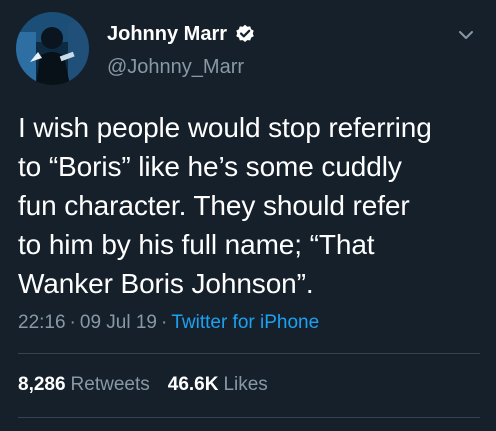 The image size is (496, 431). Describe the element at coordinates (167, 34) in the screenshot. I see `author-display-name: Johnny Marr` at that location.